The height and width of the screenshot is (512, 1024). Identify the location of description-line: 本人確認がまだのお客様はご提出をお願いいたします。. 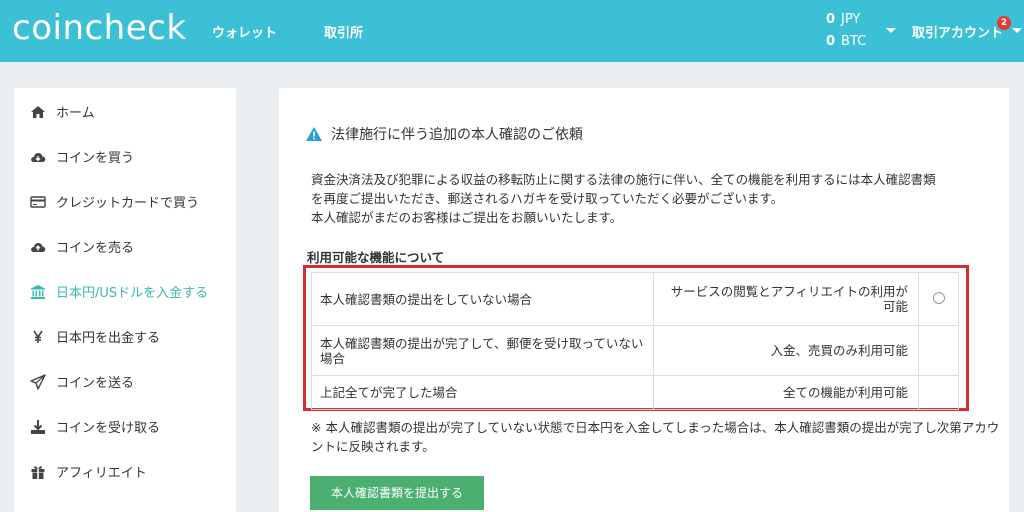
(467, 217).